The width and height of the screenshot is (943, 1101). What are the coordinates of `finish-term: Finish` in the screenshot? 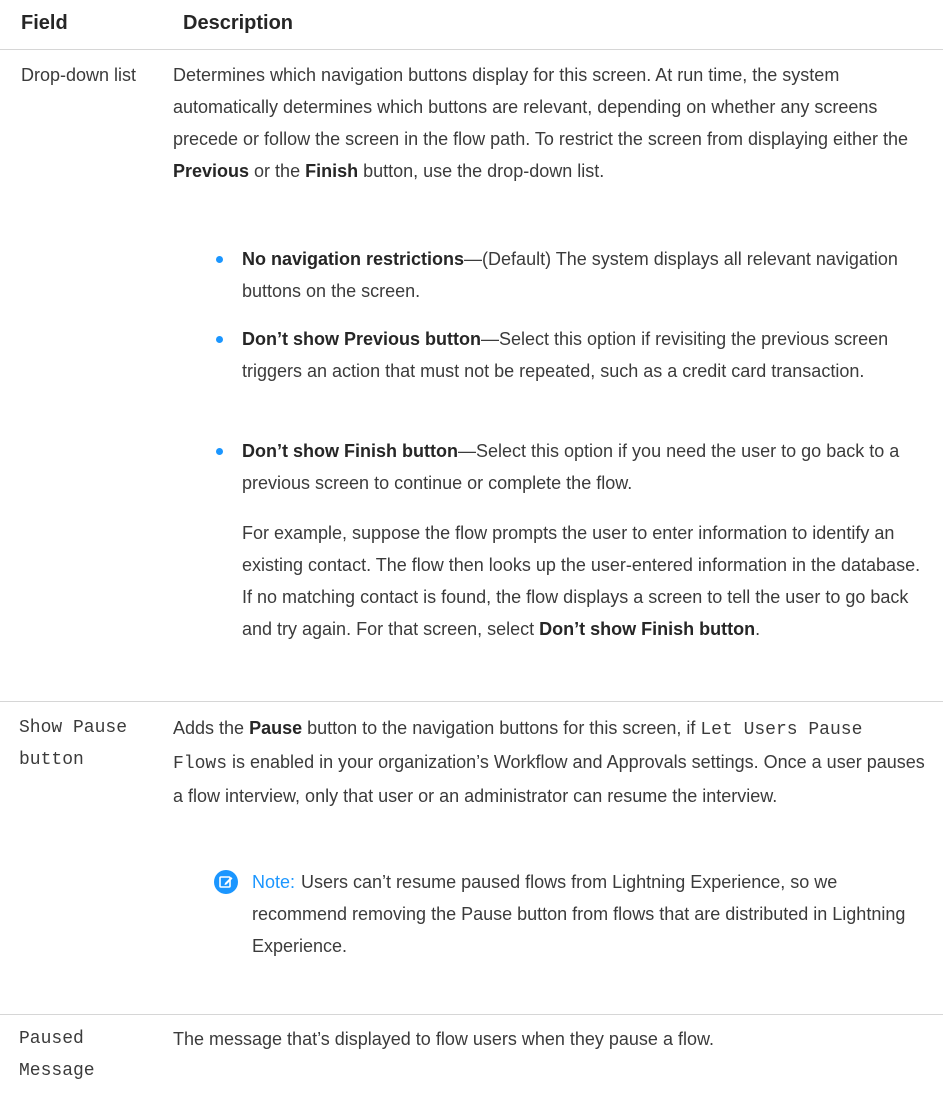 It's located at (332, 171).